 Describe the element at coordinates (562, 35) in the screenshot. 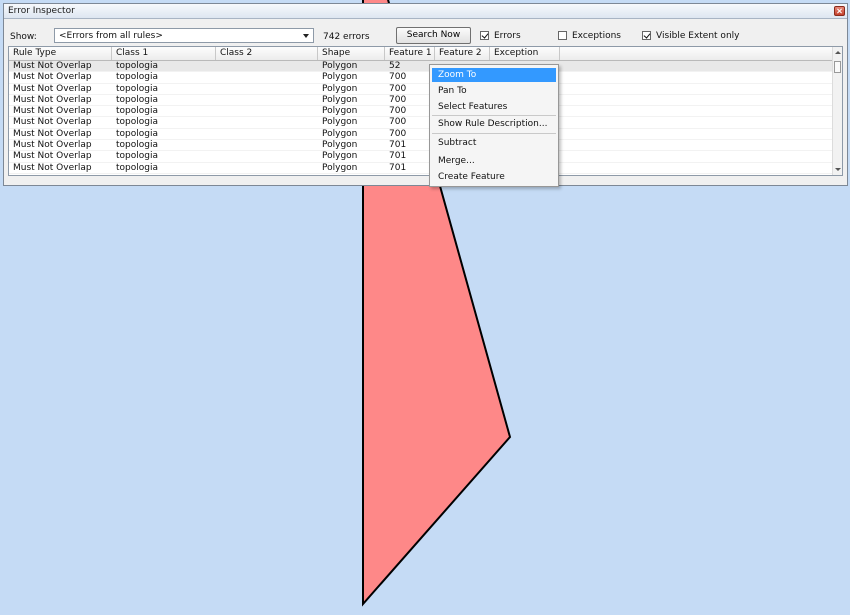

I see `exceptions-checkbox-box` at that location.